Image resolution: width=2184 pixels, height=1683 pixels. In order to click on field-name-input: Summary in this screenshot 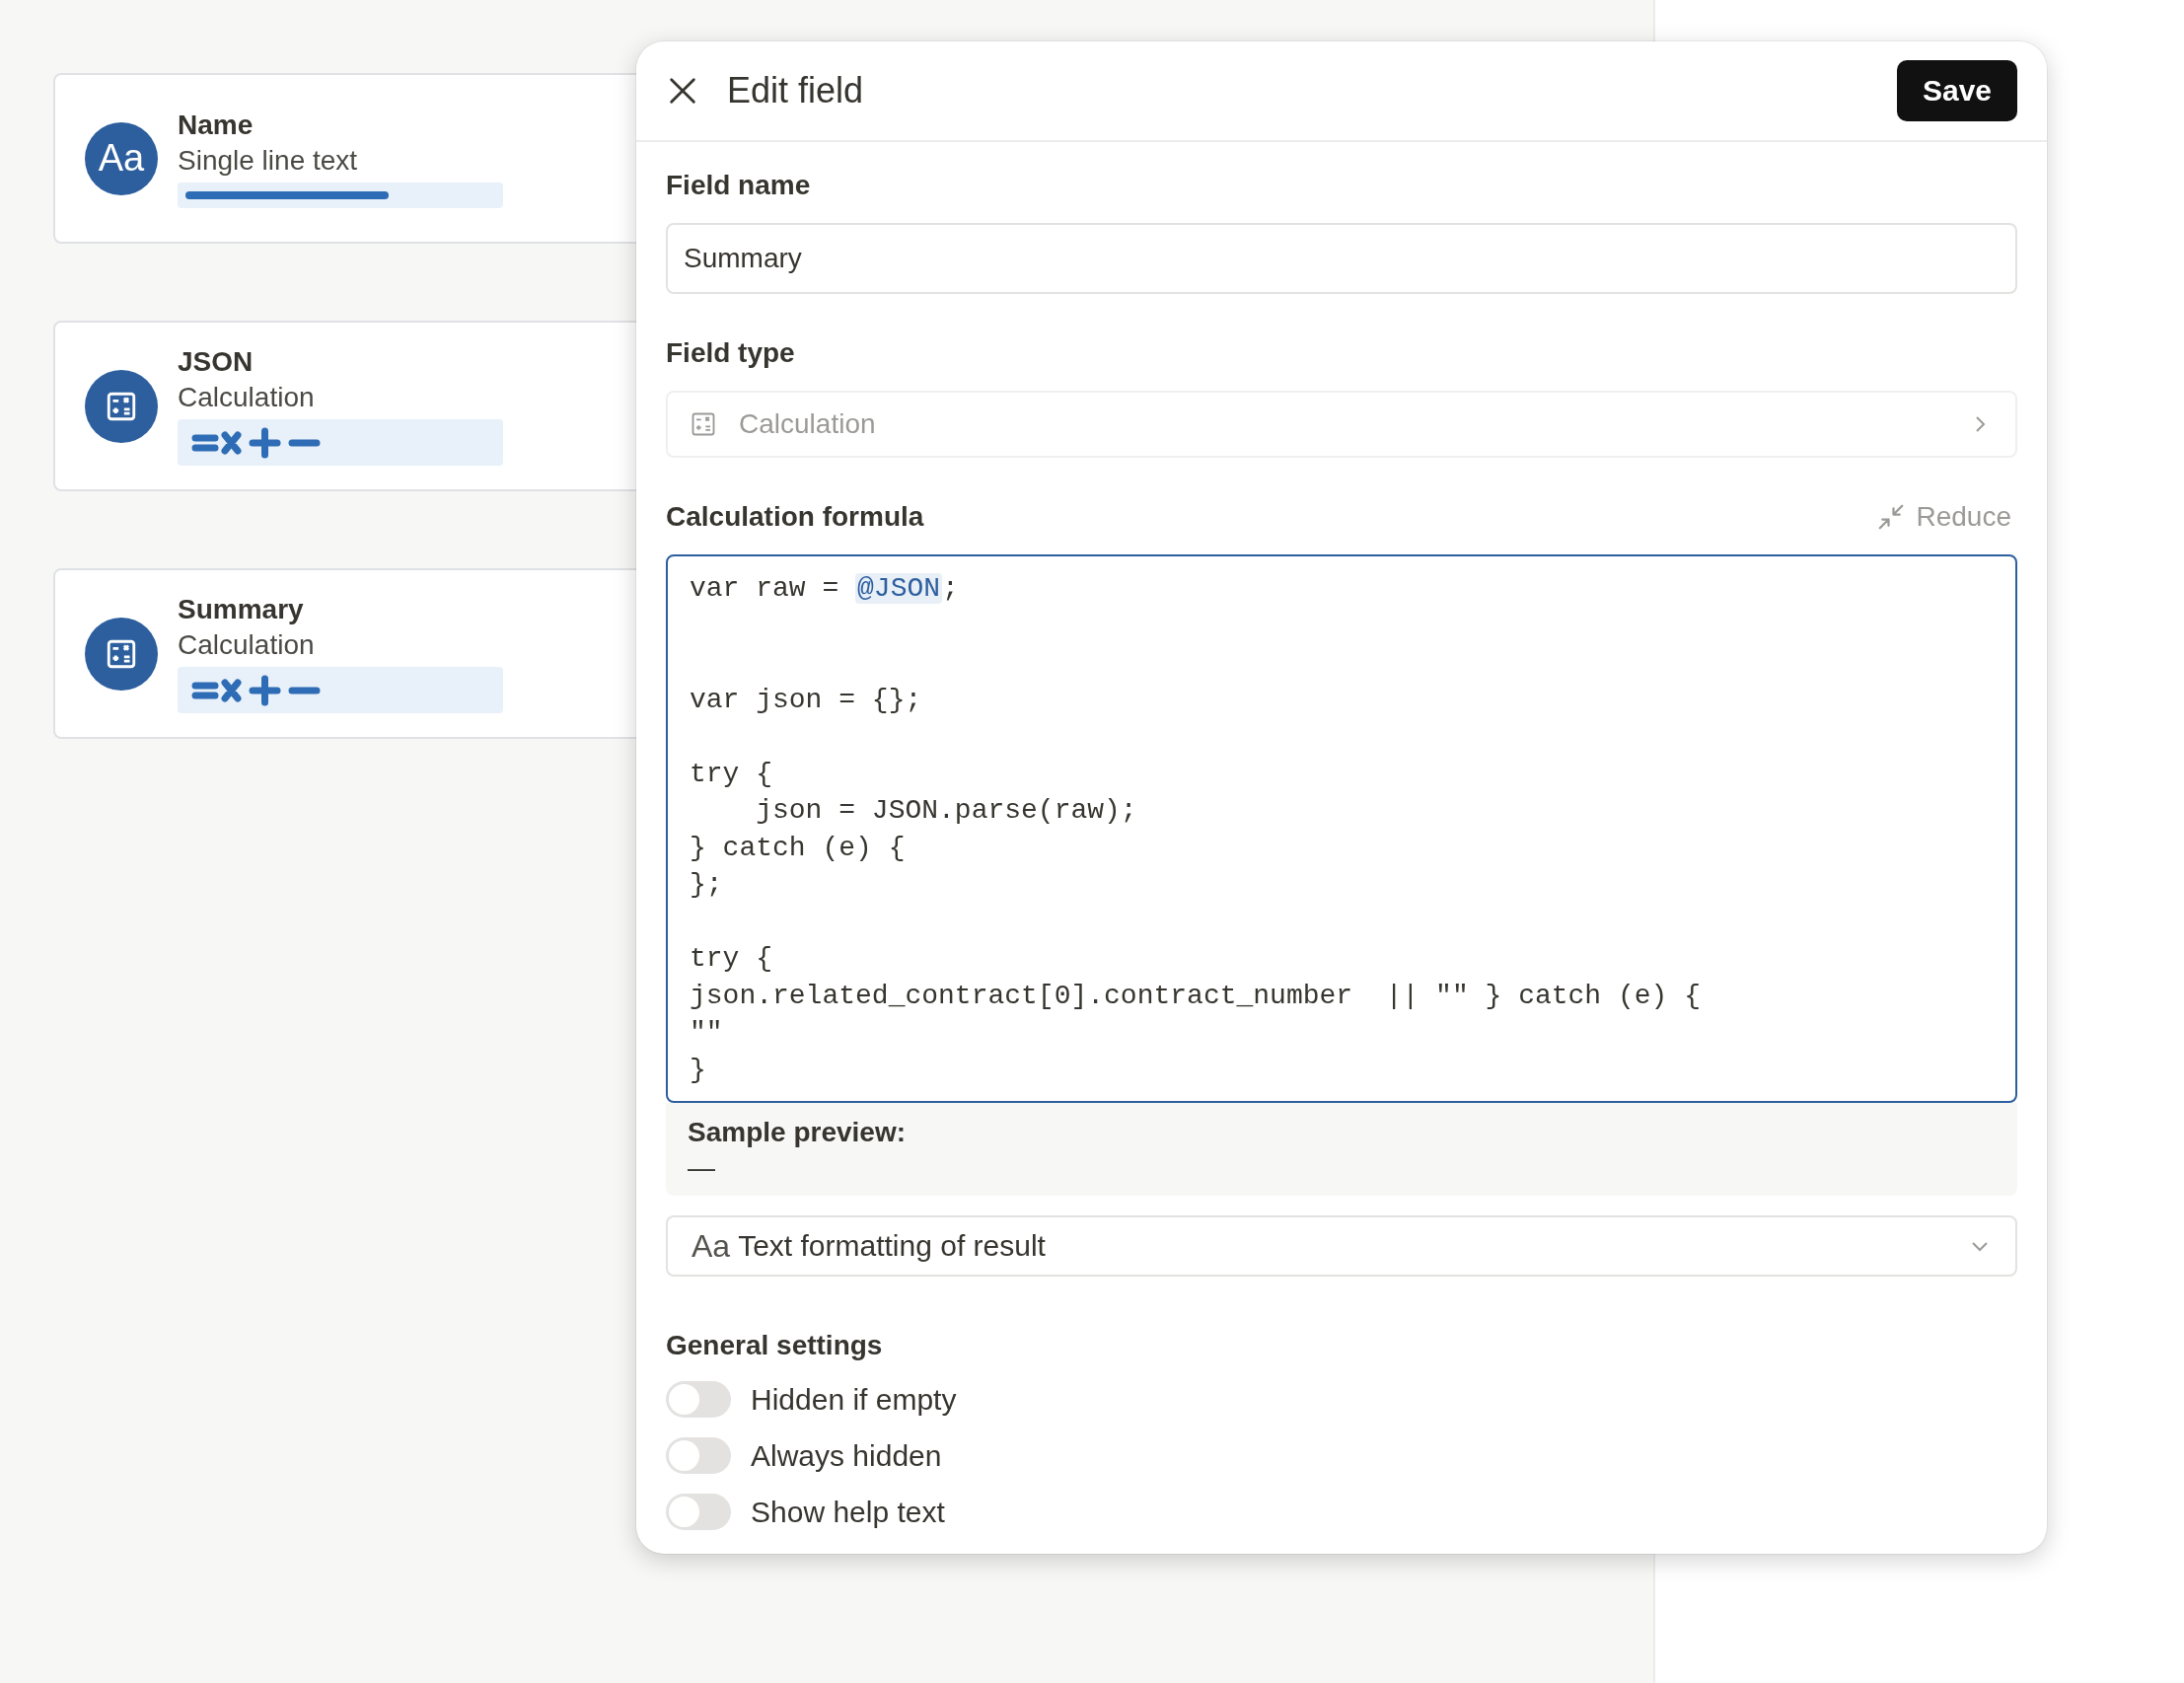, I will do `click(1341, 258)`.